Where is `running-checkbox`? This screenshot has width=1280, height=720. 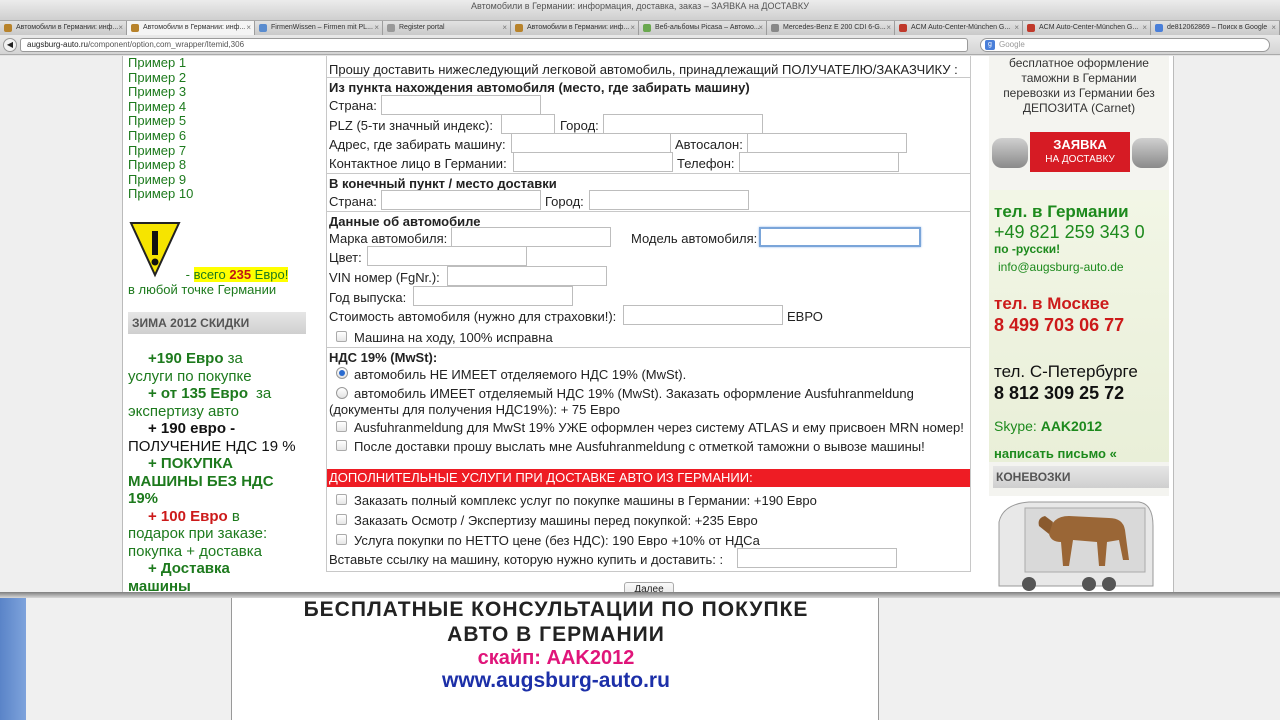 running-checkbox is located at coordinates (341, 336).